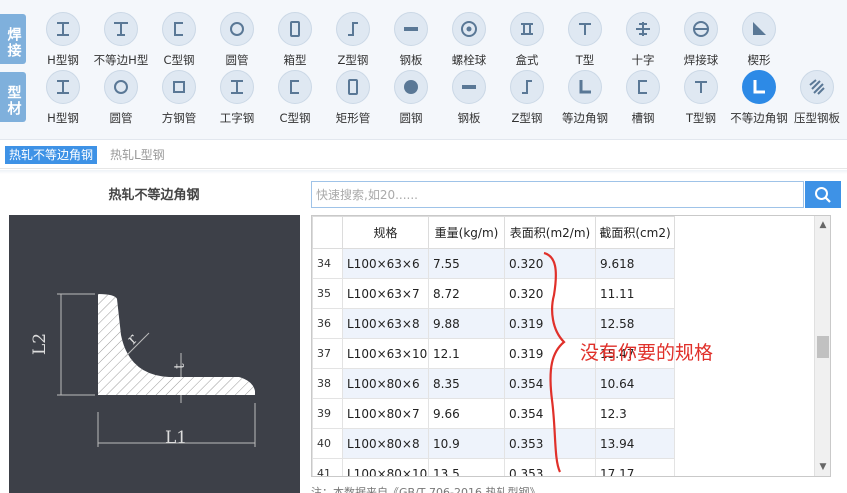  Describe the element at coordinates (237, 118) in the screenshot. I see `tool-label: 工字钢` at that location.